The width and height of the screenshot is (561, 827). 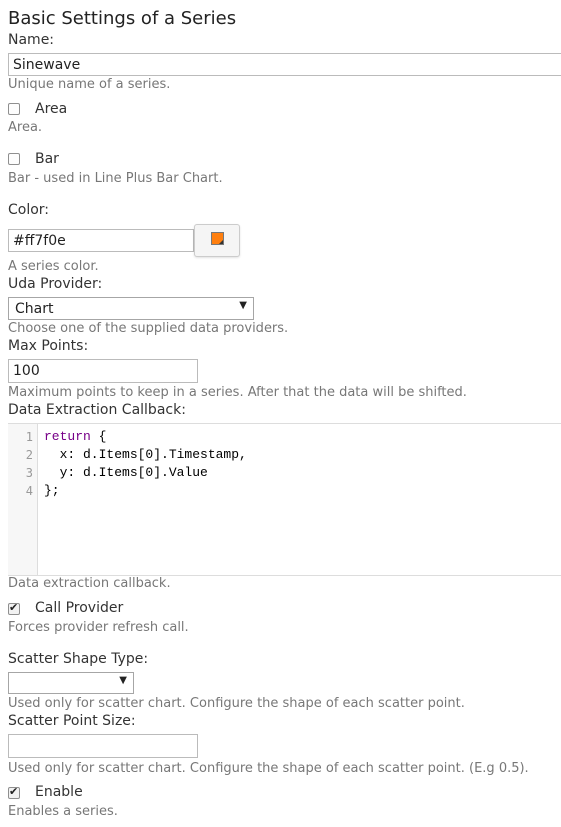 I want to click on scatter-shape-select: ▼, so click(x=71, y=683).